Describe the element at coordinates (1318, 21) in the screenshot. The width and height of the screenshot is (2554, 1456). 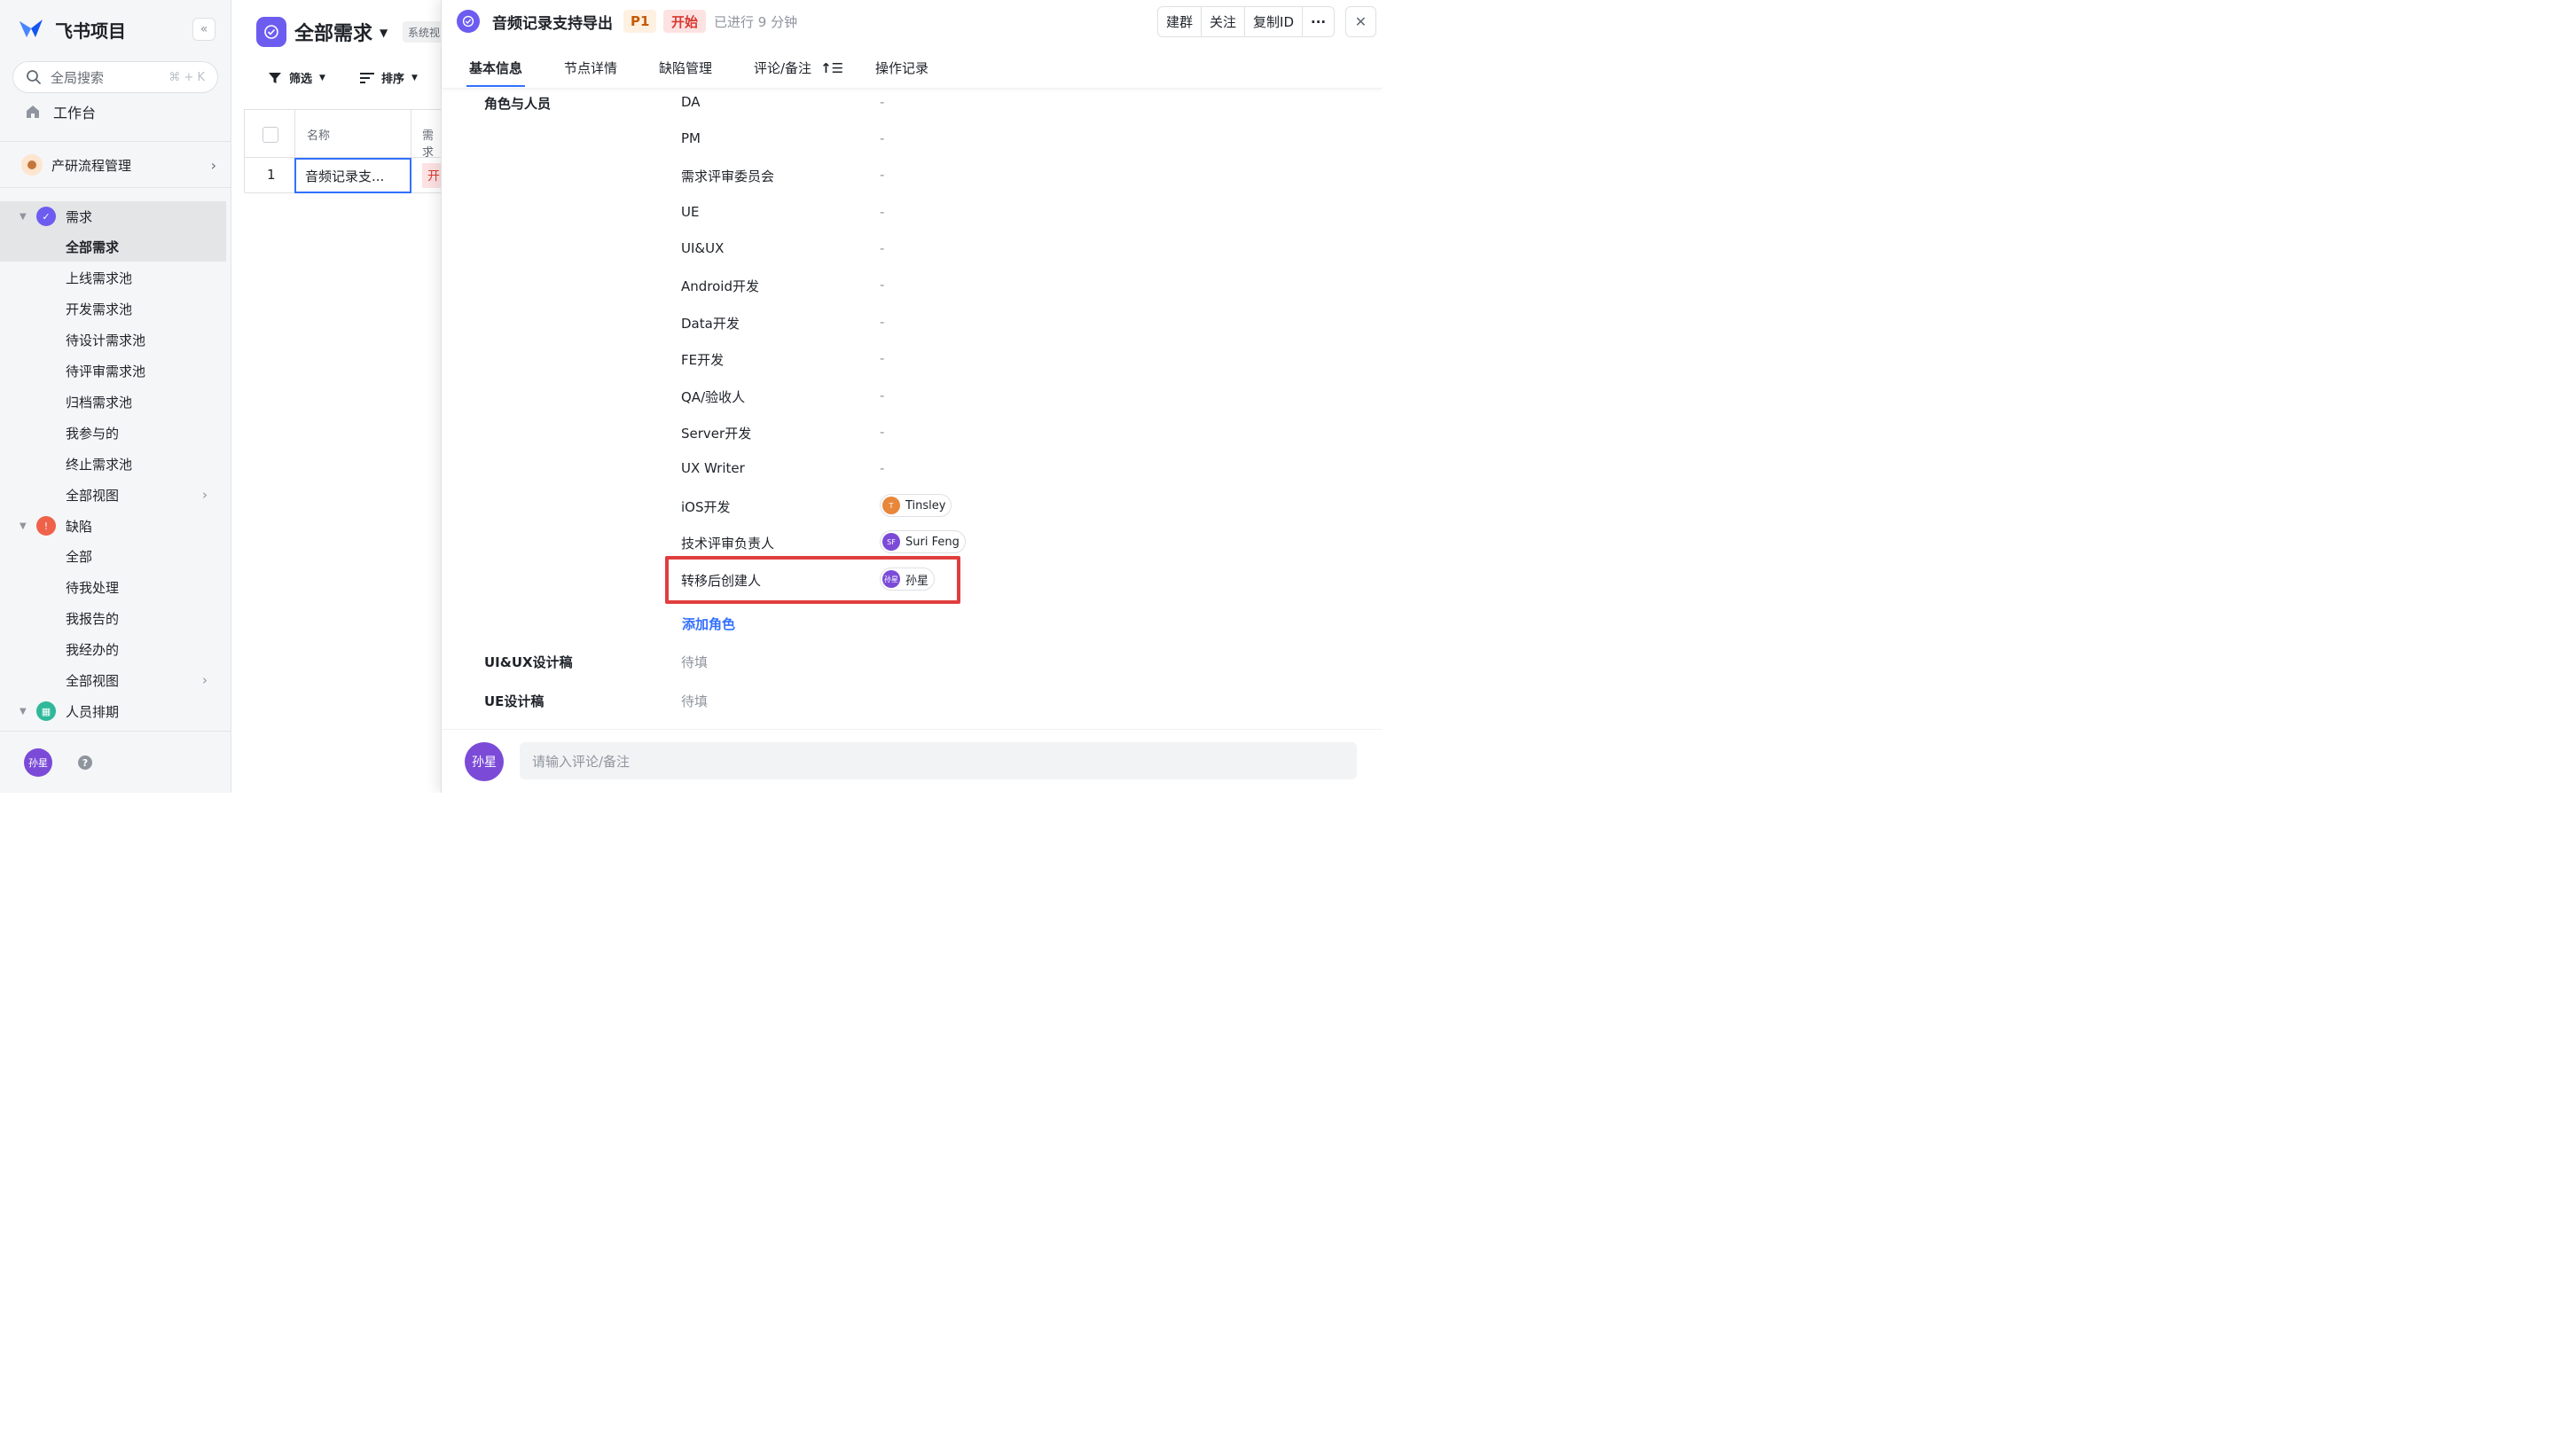
I see `more-icon: ···` at that location.